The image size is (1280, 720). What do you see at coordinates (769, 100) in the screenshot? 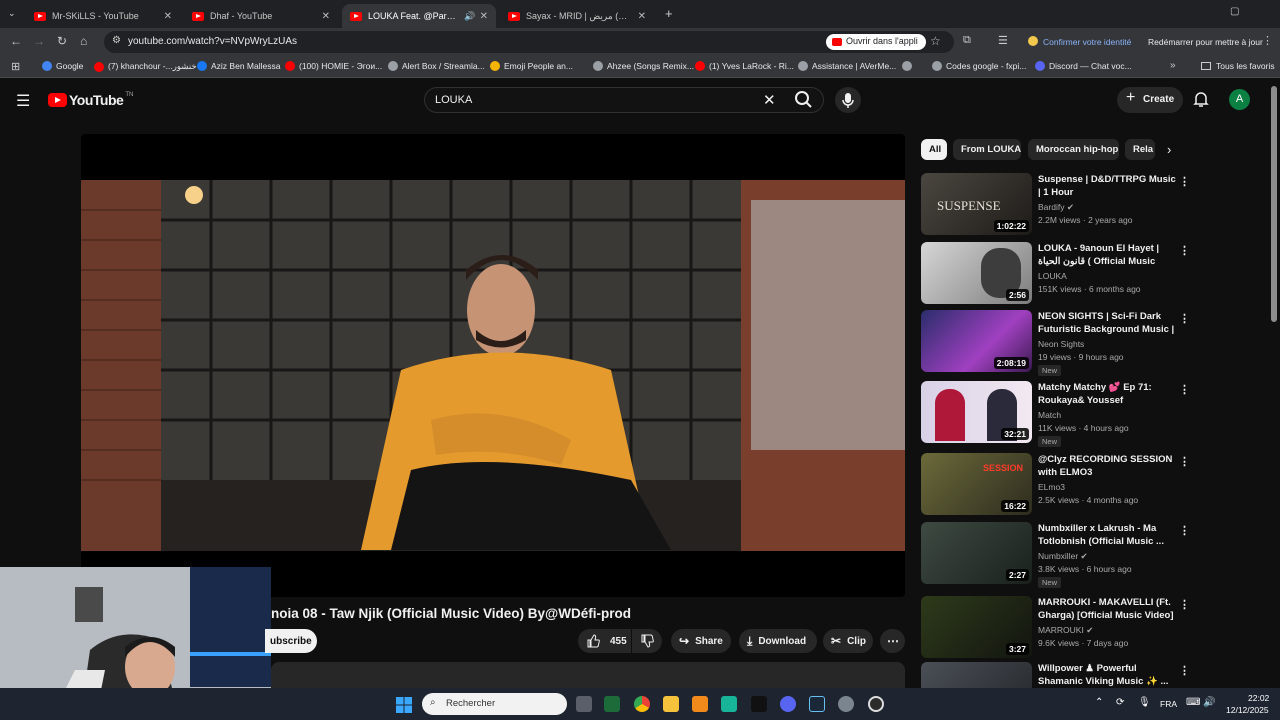
I see `clear-search-icon: ✕` at bounding box center [769, 100].